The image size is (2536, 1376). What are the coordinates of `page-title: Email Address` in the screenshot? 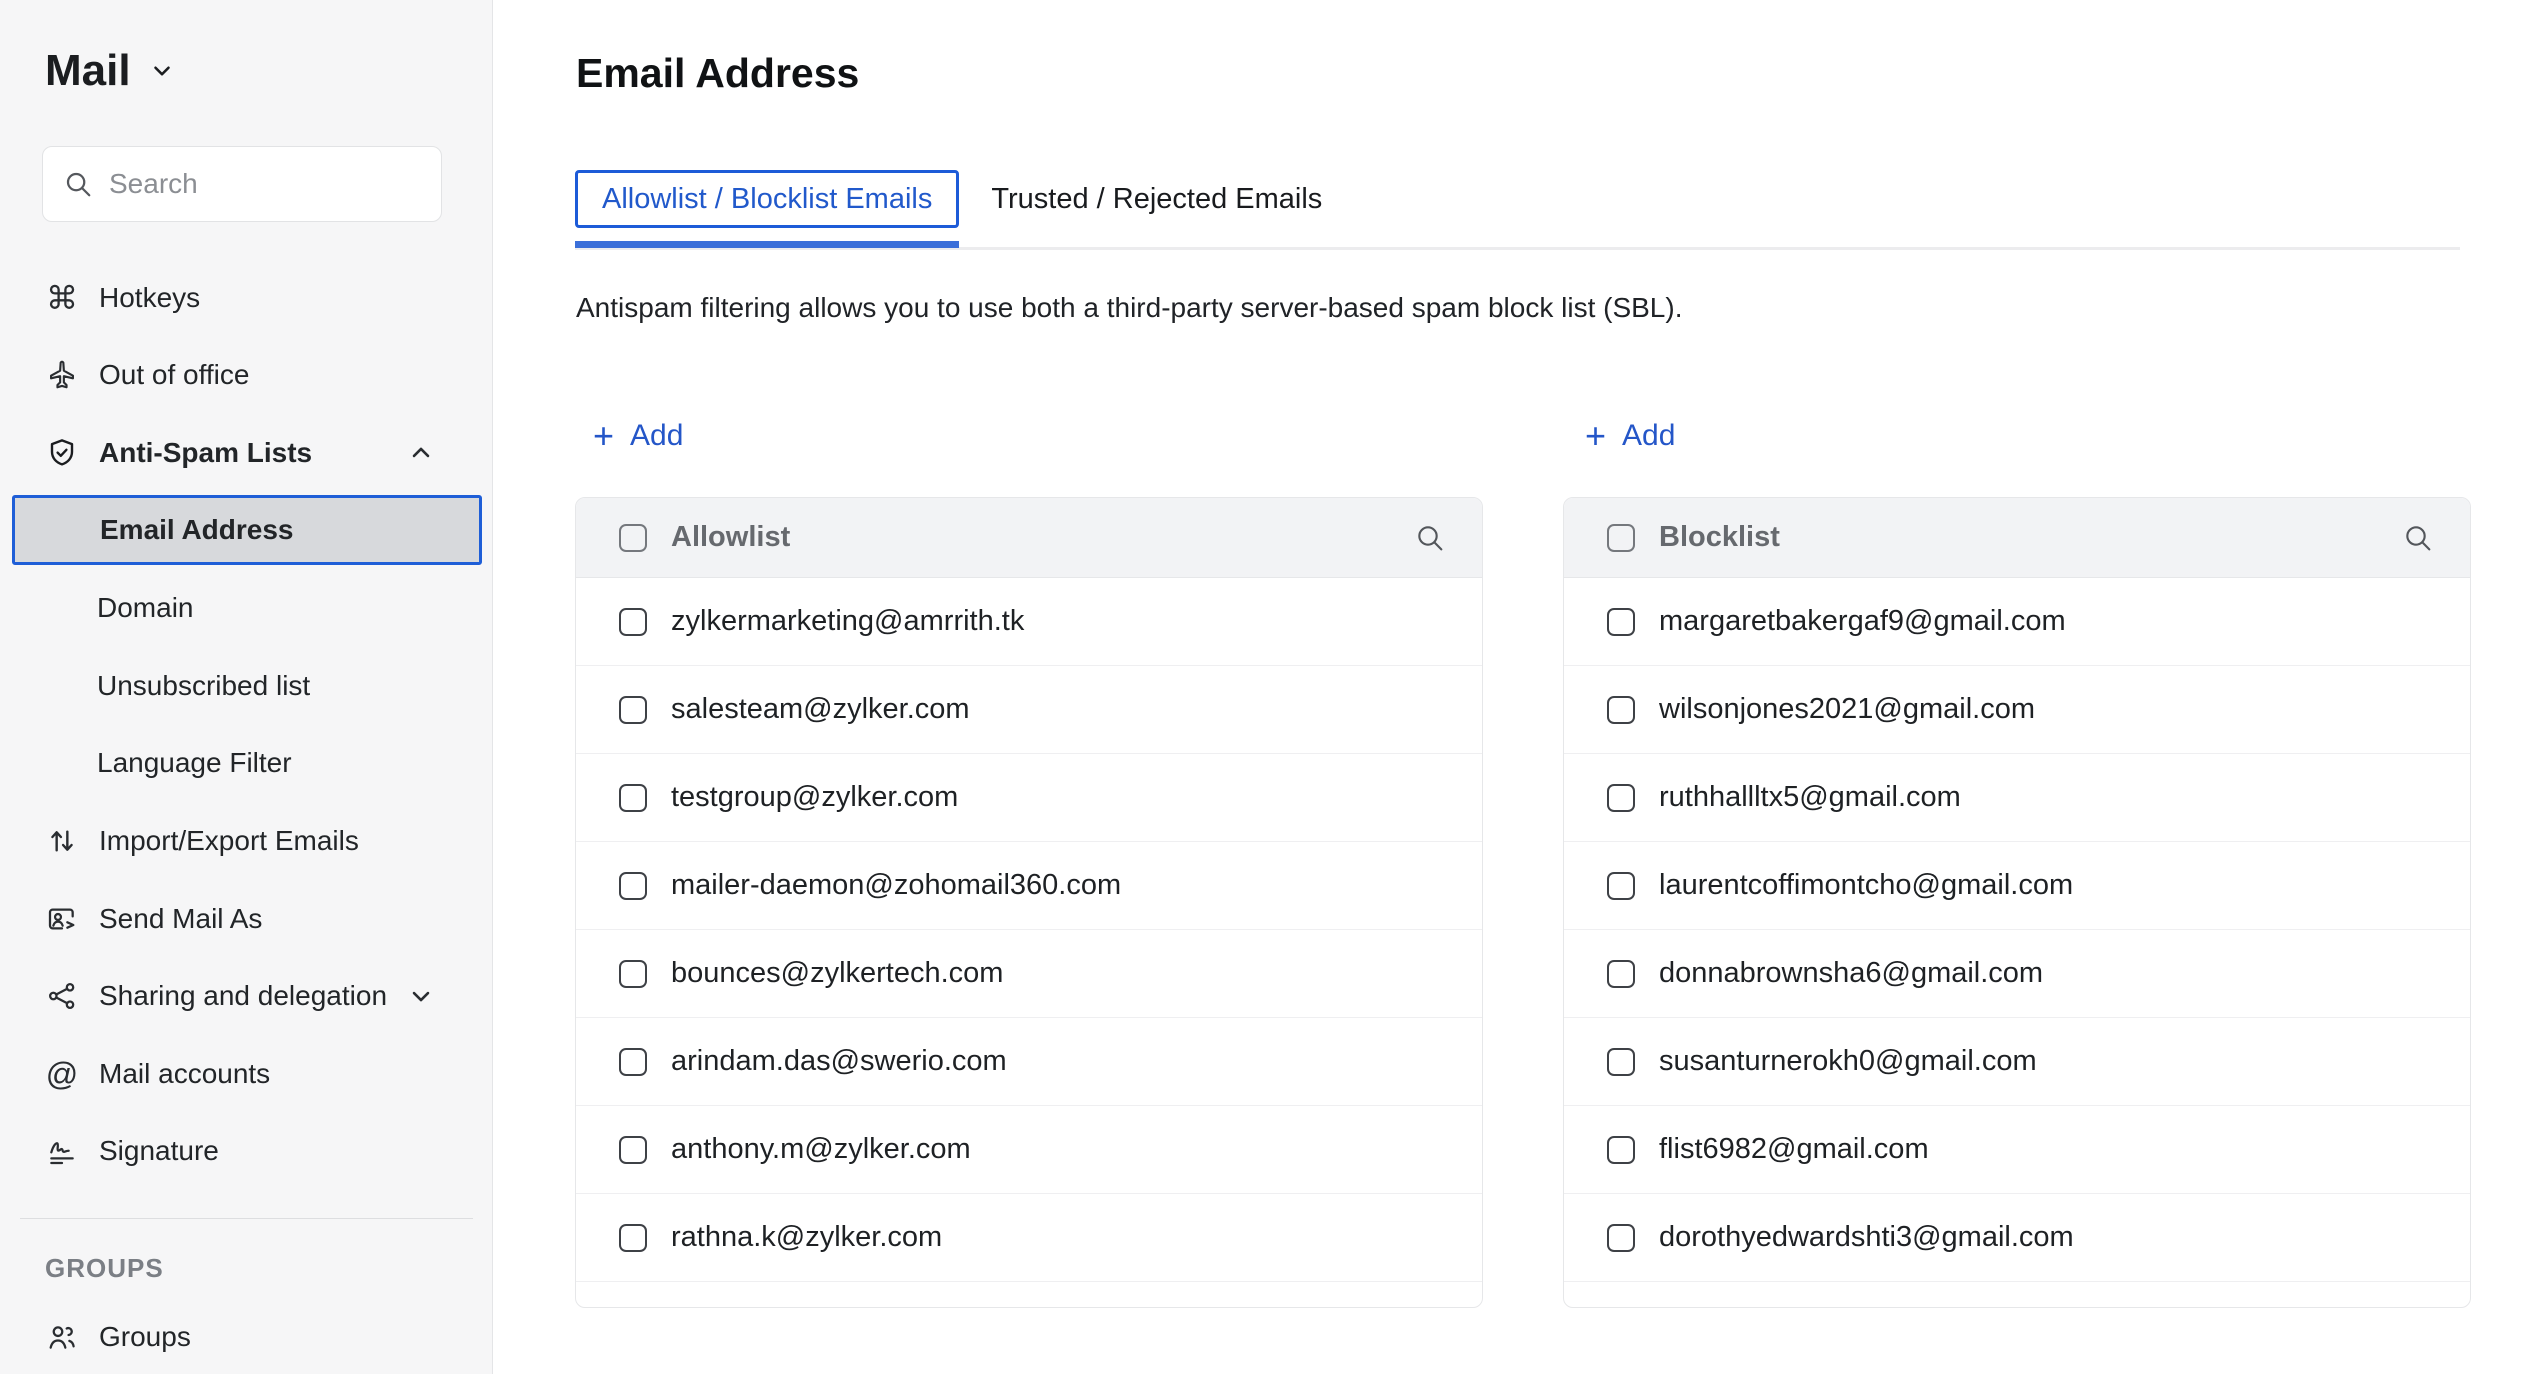 It's located at (718, 73).